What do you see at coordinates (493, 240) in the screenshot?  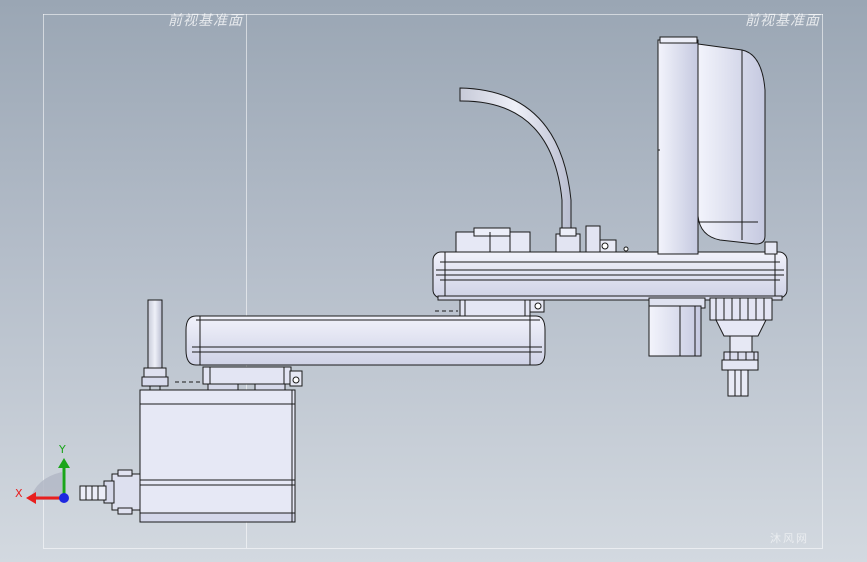 I see `joint-2-top-cap` at bounding box center [493, 240].